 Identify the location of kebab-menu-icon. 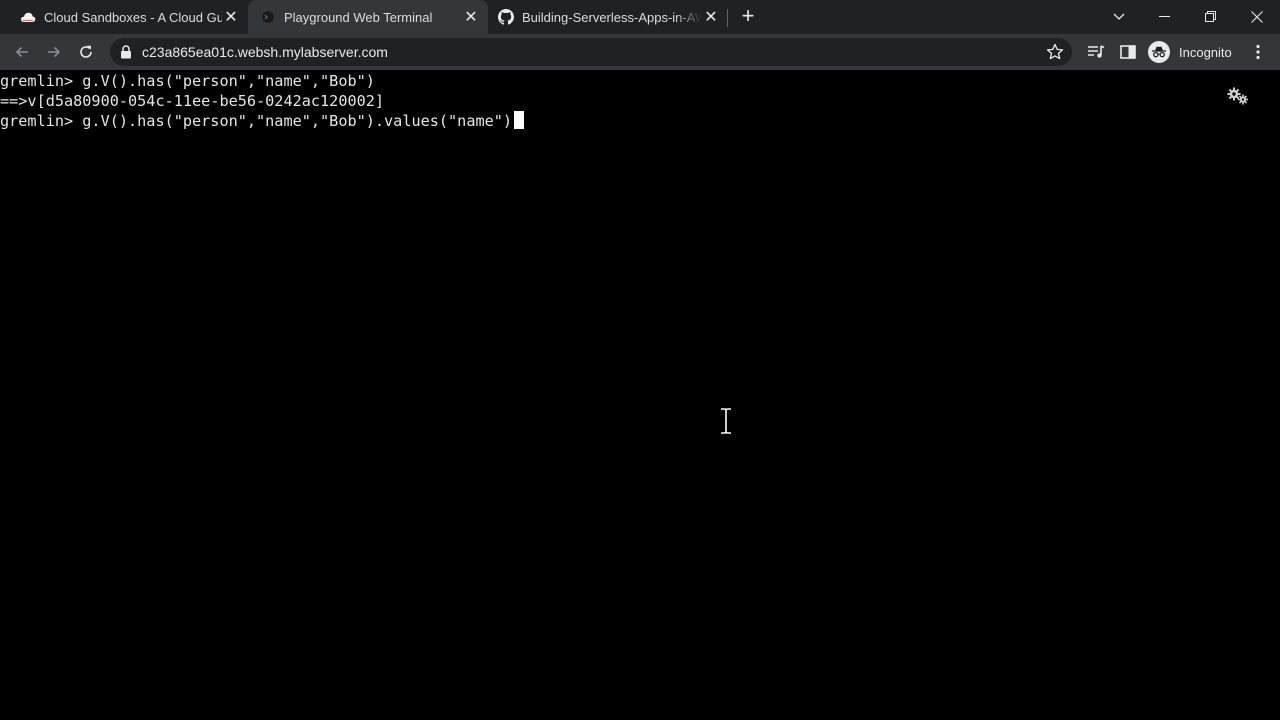
(1258, 52).